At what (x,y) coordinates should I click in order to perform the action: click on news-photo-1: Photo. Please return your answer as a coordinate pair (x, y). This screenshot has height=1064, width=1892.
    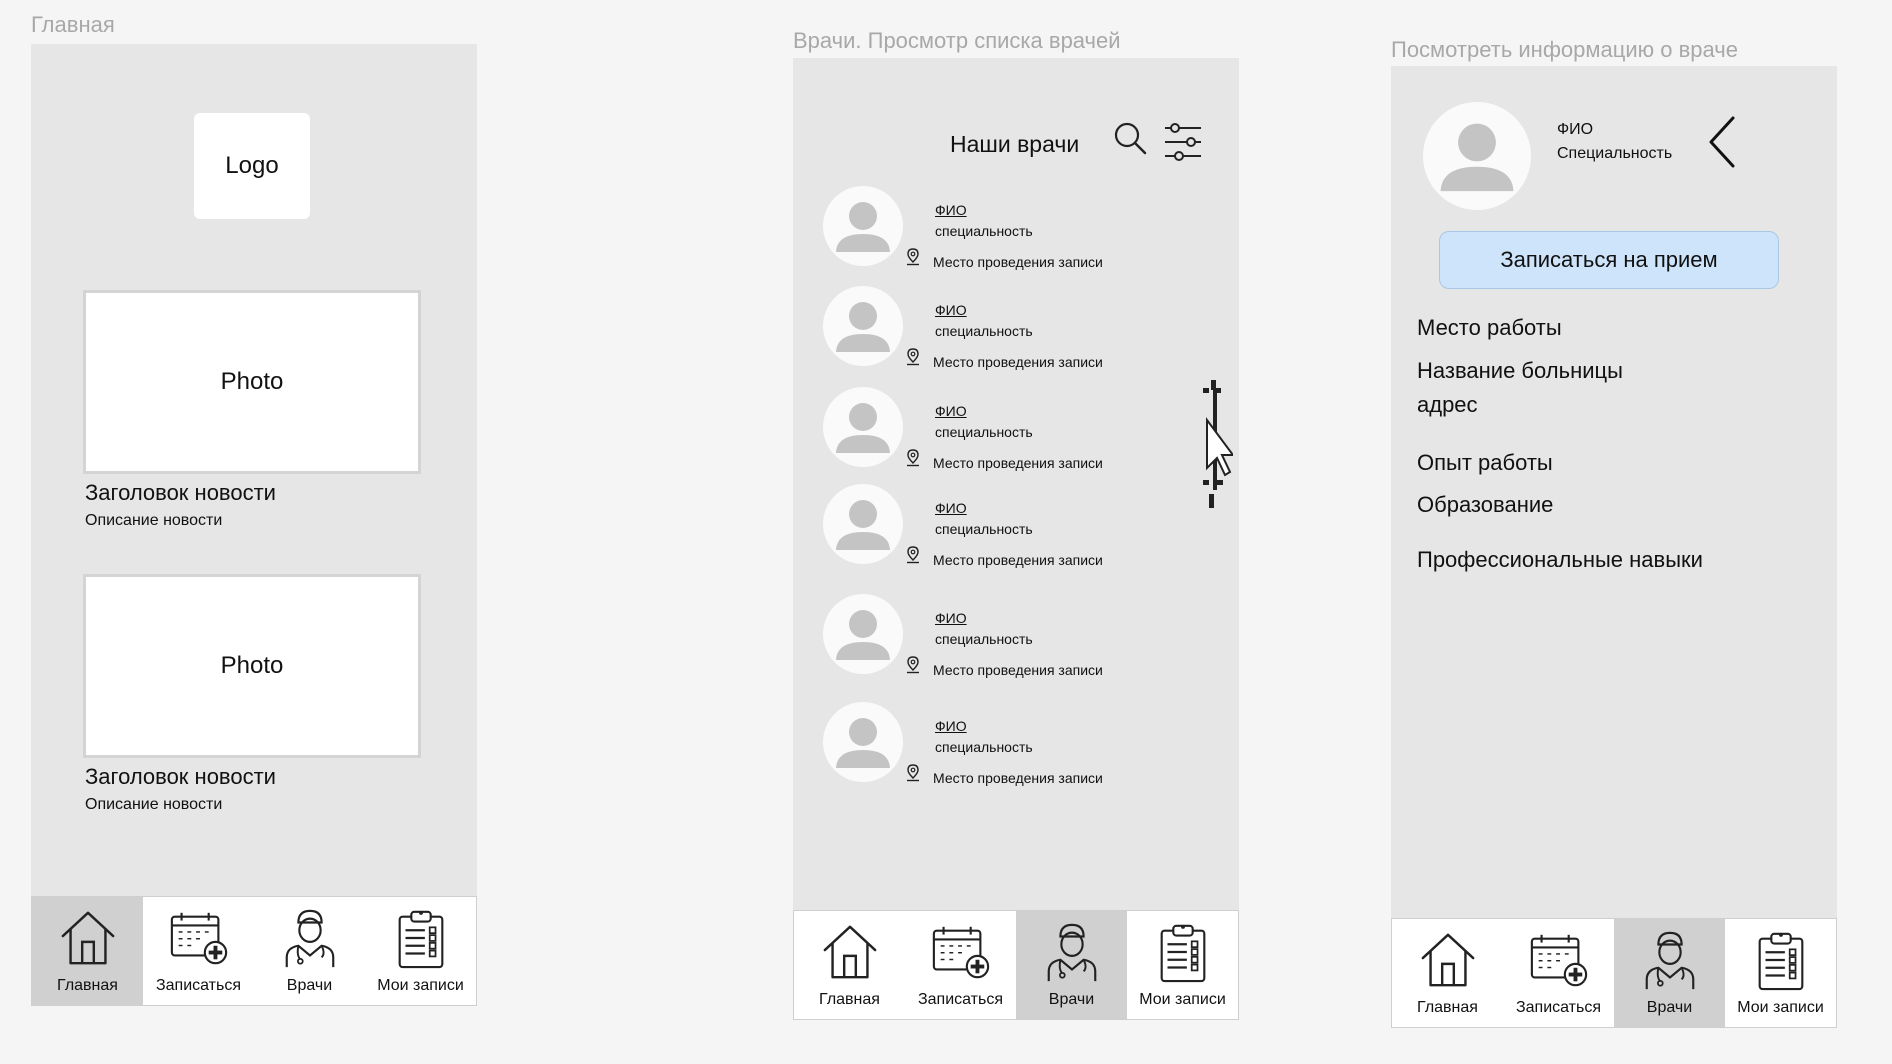
    Looking at the image, I should click on (252, 382).